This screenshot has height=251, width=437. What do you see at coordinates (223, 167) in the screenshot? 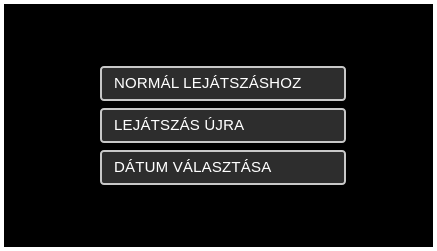
I see `select-date-button: DÁTUM VÁLASZTÁSA` at bounding box center [223, 167].